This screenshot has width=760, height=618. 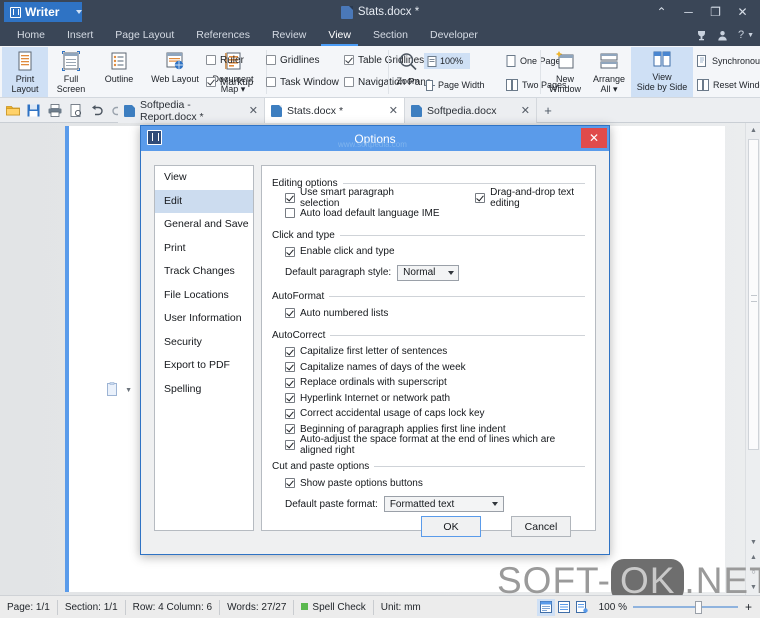 I want to click on print-icon, so click(x=54, y=110).